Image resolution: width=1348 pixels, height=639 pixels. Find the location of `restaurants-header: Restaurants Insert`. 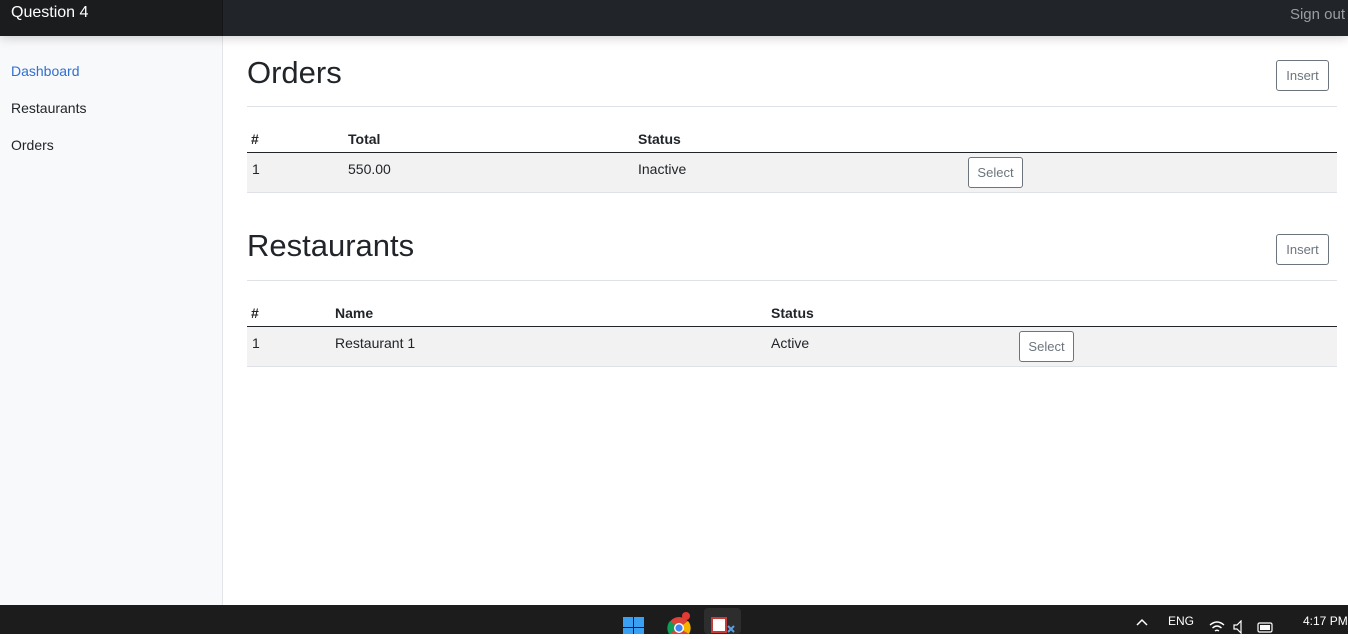

restaurants-header: Restaurants Insert is located at coordinates (792, 237).